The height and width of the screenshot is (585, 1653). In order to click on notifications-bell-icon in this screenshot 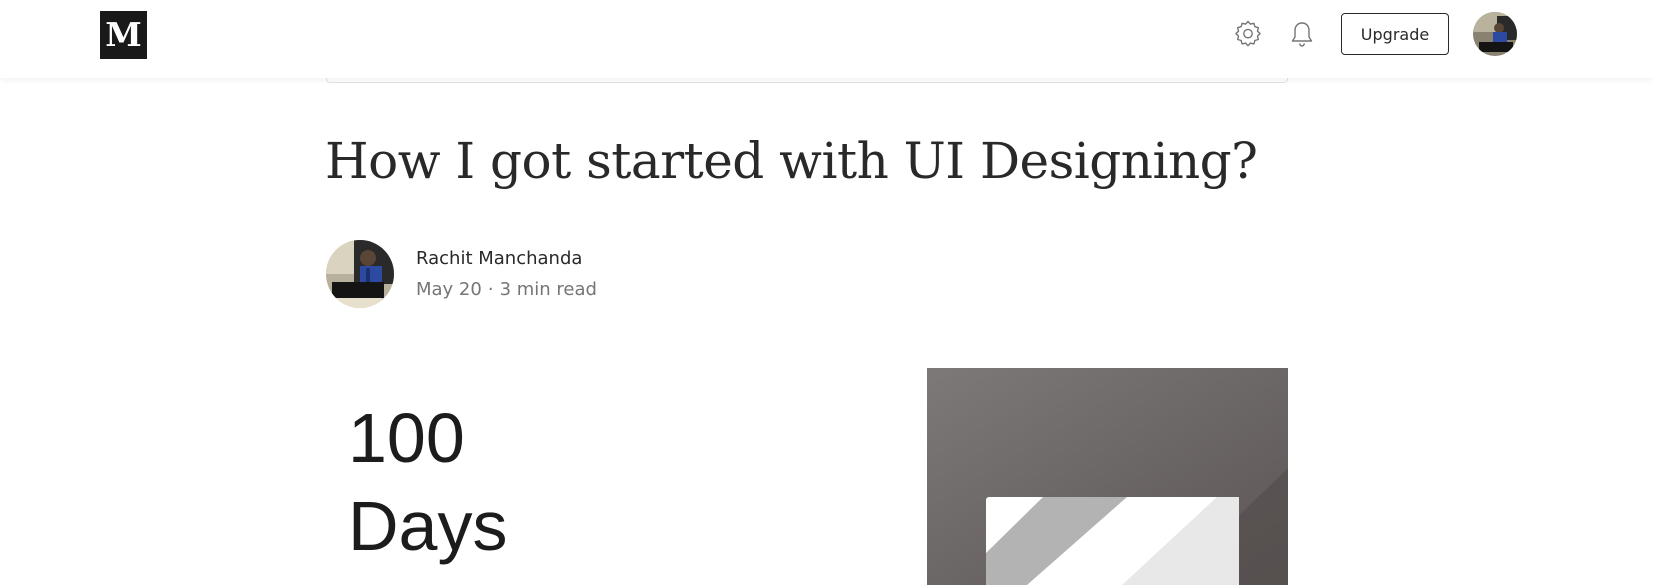, I will do `click(1302, 34)`.